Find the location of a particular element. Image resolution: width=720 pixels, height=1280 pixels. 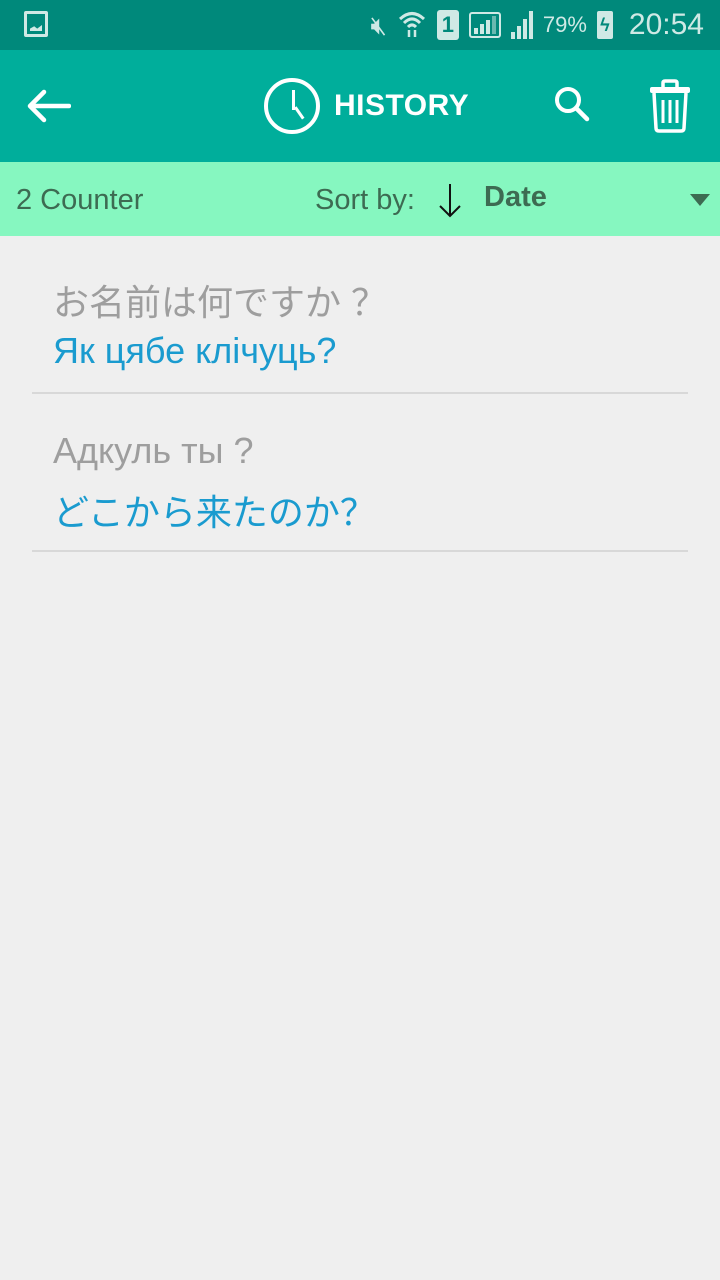

clock-time: 20:54 is located at coordinates (666, 24).